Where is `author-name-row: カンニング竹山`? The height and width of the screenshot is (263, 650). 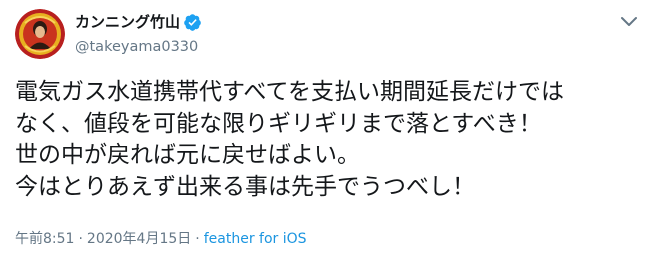 author-name-row: カンニング竹山 is located at coordinates (138, 22).